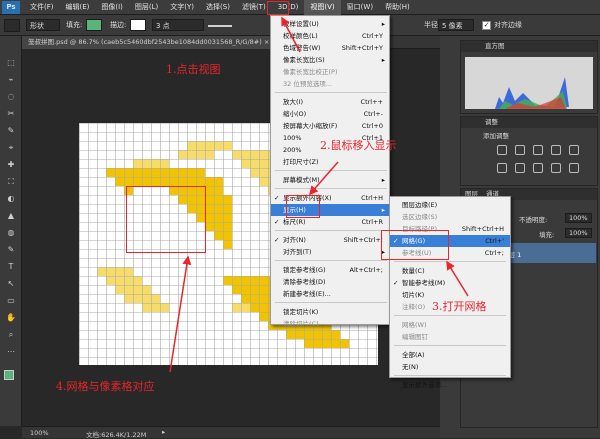 The height and width of the screenshot is (439, 600). I want to click on annotation-step4: 4.网格与像素格对应, so click(105, 386).